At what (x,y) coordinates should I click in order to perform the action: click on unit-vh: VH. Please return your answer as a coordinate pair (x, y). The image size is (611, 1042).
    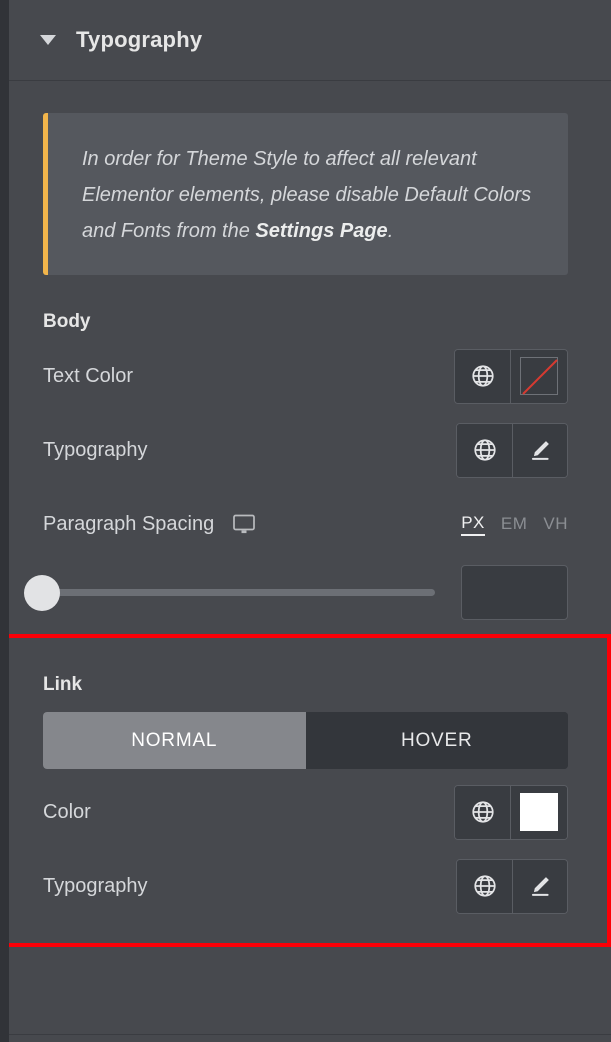
    Looking at the image, I should click on (555, 524).